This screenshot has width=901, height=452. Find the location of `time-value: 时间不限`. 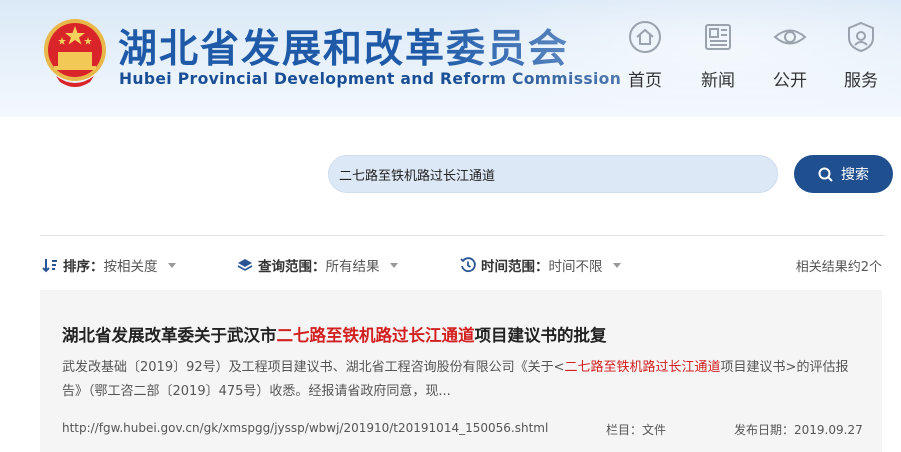

time-value: 时间不限 is located at coordinates (575, 267).